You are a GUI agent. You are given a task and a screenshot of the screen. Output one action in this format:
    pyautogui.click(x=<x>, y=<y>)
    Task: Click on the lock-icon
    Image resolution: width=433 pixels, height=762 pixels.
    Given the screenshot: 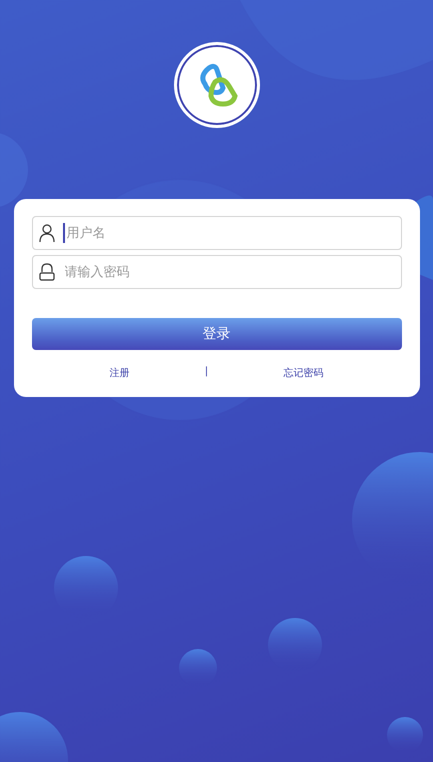 What is the action you would take?
    pyautogui.click(x=46, y=272)
    